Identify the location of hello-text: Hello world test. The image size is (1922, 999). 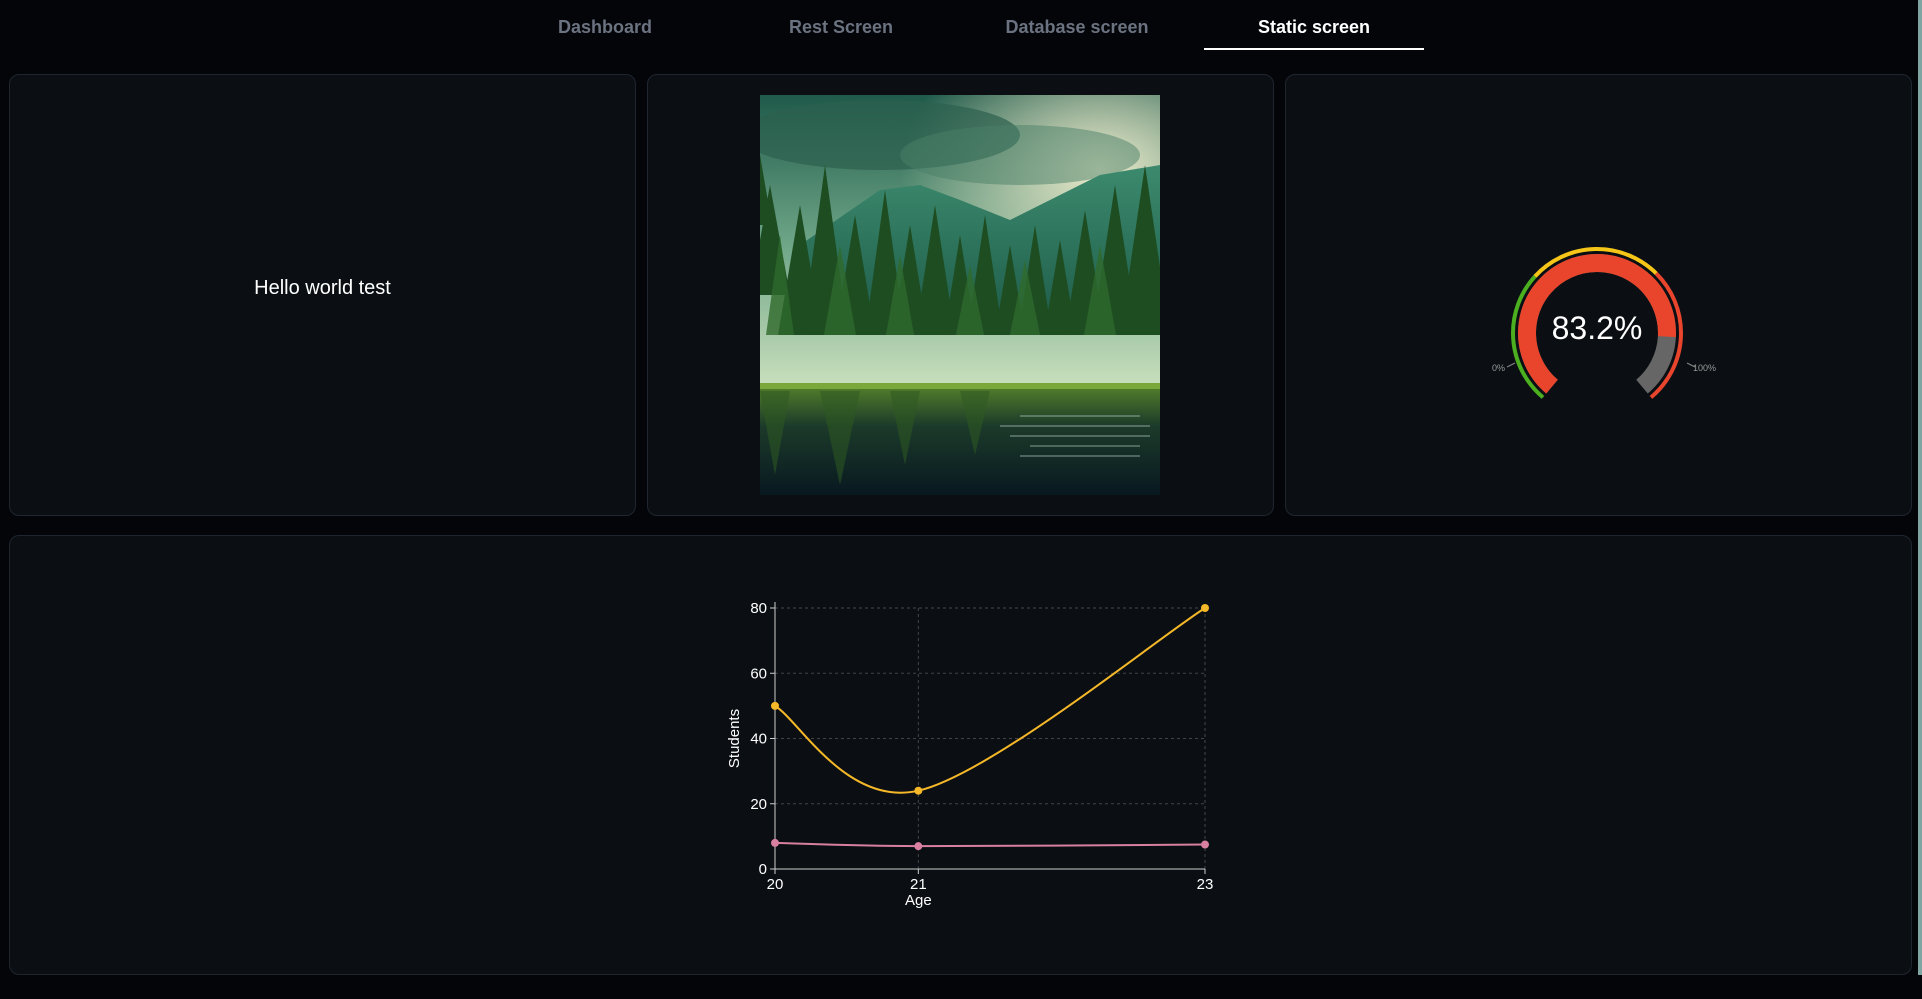
(322, 288).